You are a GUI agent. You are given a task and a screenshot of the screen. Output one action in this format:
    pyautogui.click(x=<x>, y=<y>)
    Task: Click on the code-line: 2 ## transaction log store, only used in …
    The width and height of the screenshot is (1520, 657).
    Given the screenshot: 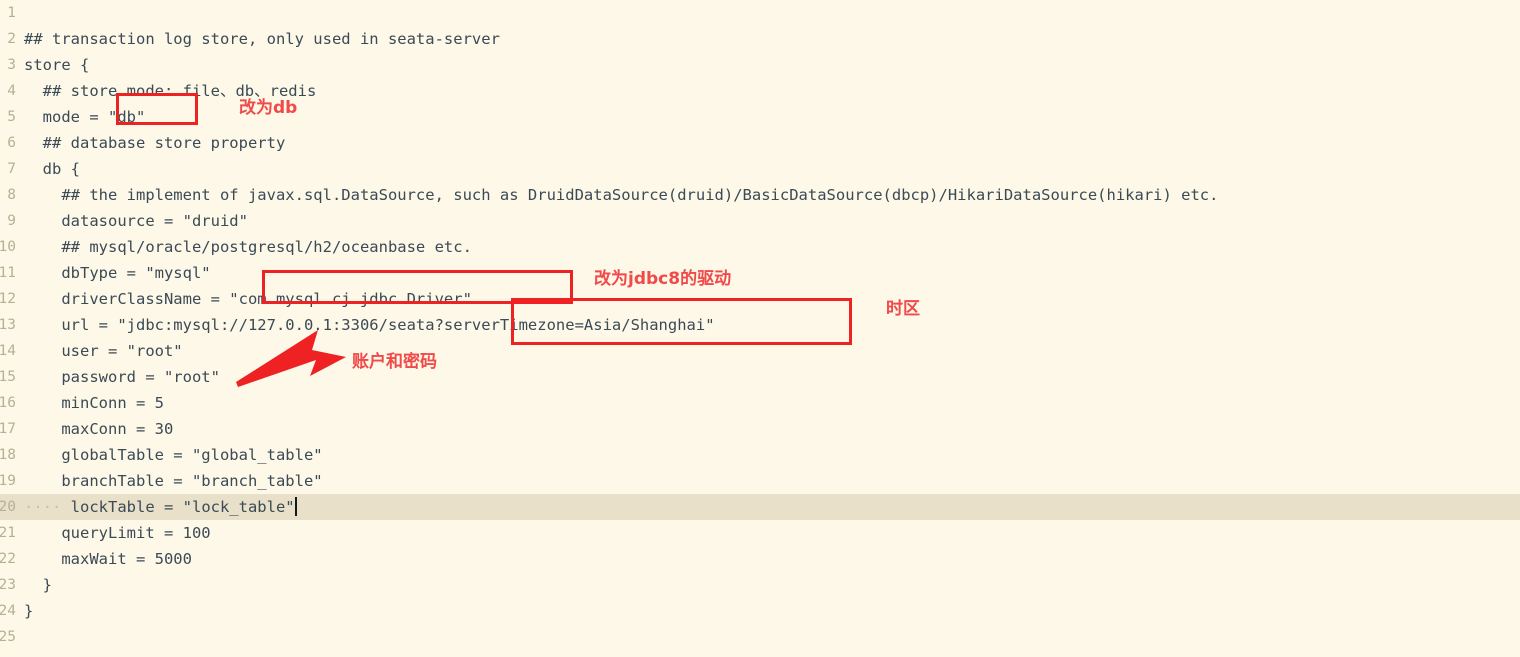 What is the action you would take?
    pyautogui.click(x=760, y=39)
    